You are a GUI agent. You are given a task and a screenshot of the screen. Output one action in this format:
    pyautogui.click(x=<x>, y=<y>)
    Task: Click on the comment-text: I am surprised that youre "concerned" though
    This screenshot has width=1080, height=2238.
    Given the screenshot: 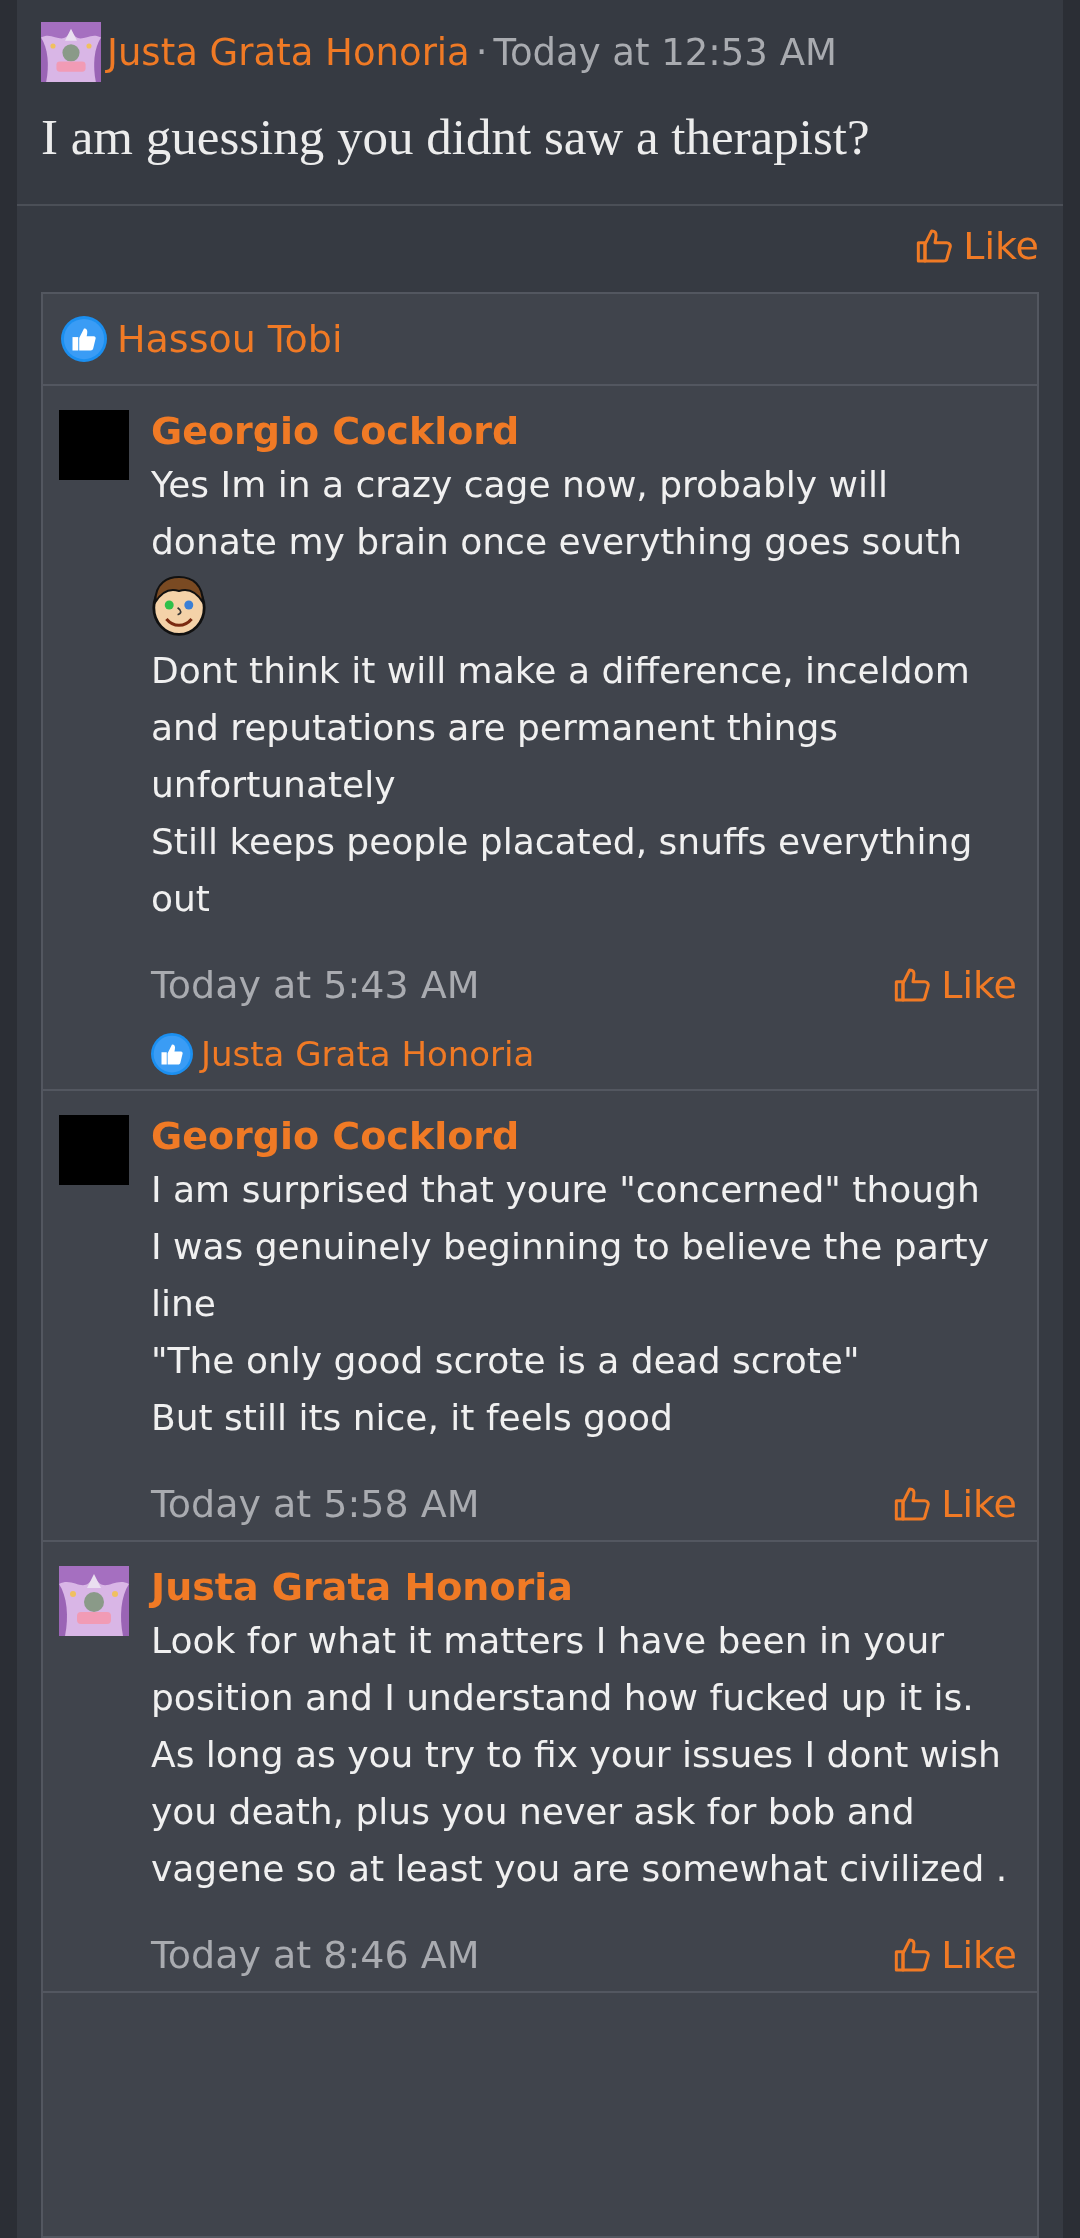 What is the action you would take?
    pyautogui.click(x=566, y=1190)
    